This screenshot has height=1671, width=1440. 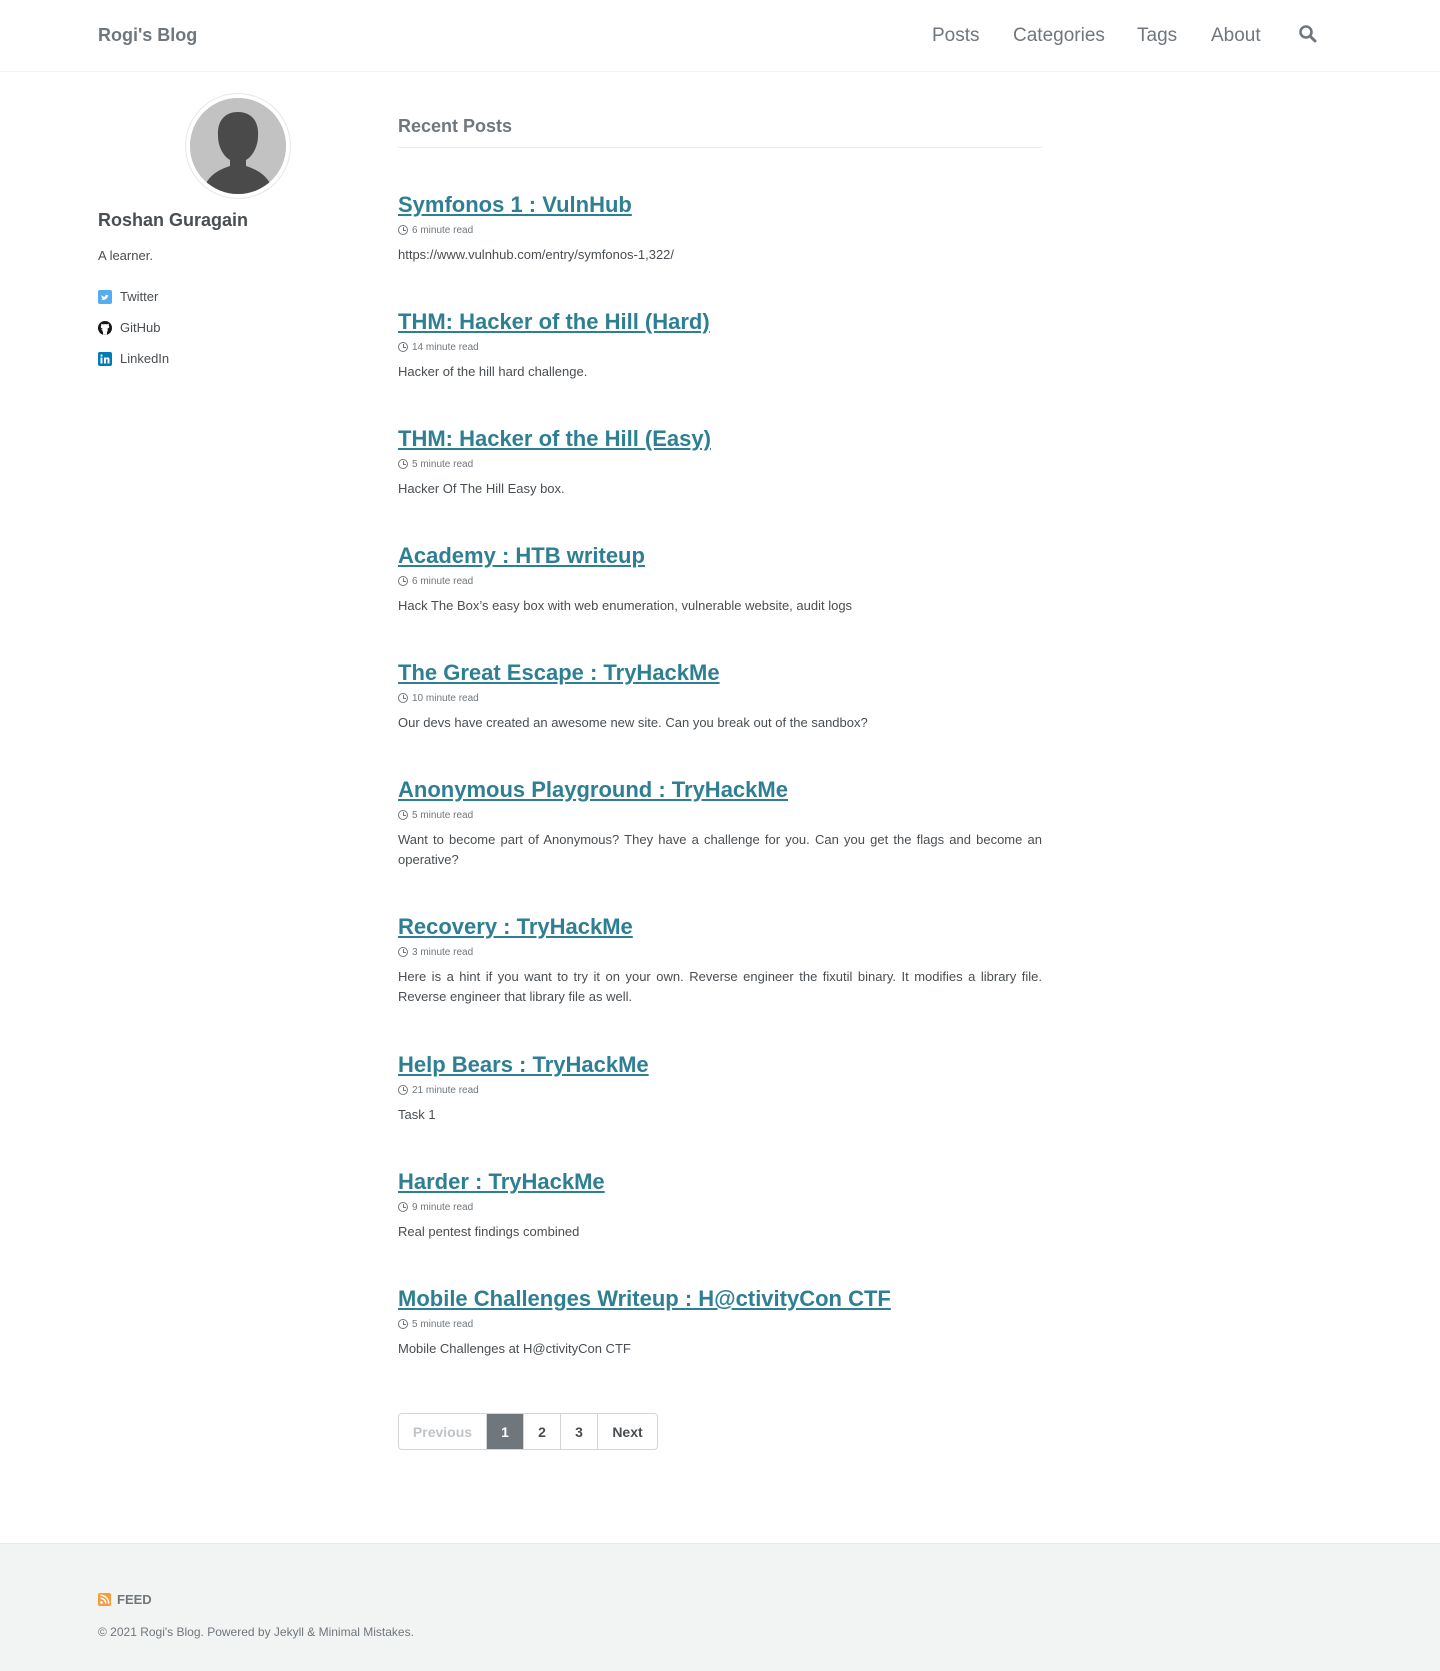 I want to click on post-title-link: Help Bears : TryHackMe, so click(x=720, y=1065).